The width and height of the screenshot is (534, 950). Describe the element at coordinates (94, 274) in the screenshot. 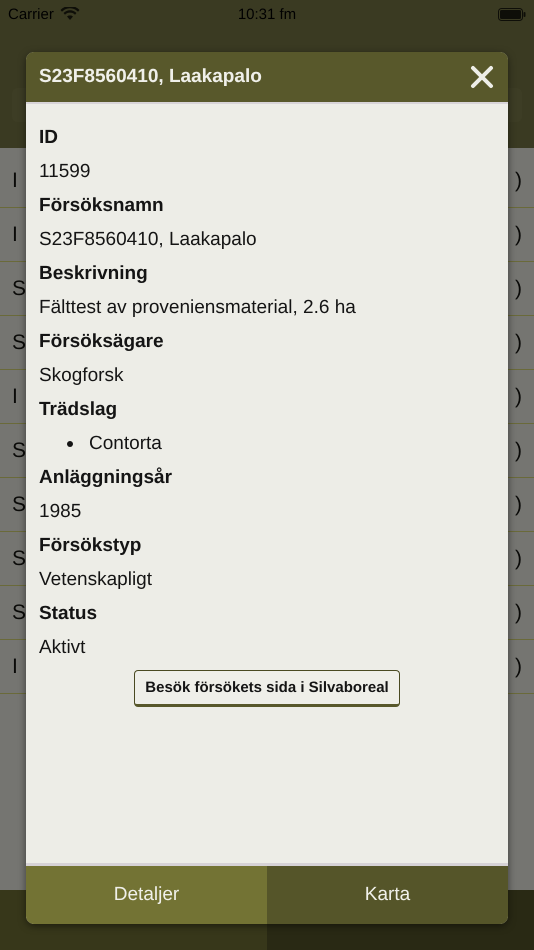

I see `field-label: Beskrivning` at that location.